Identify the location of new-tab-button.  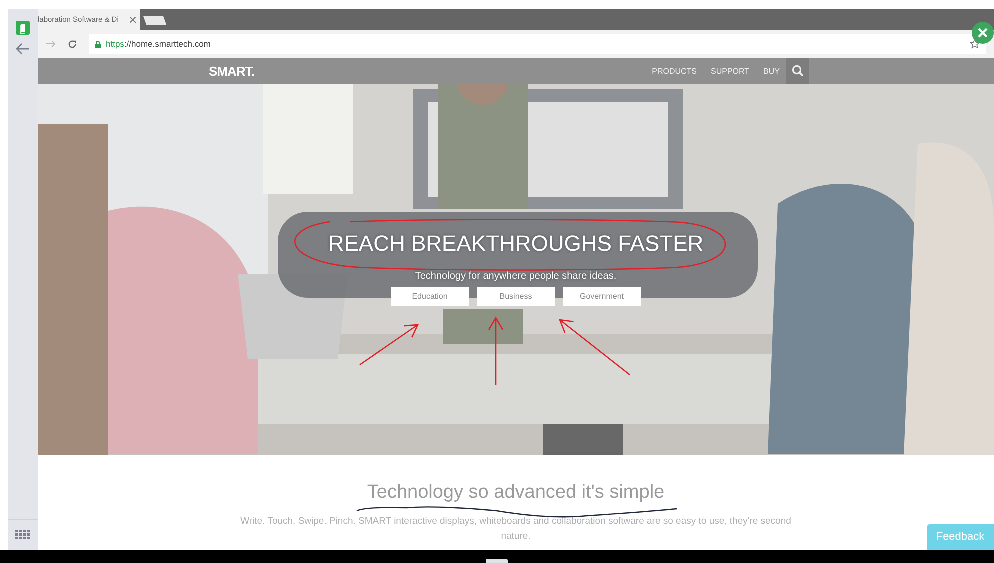
(155, 20).